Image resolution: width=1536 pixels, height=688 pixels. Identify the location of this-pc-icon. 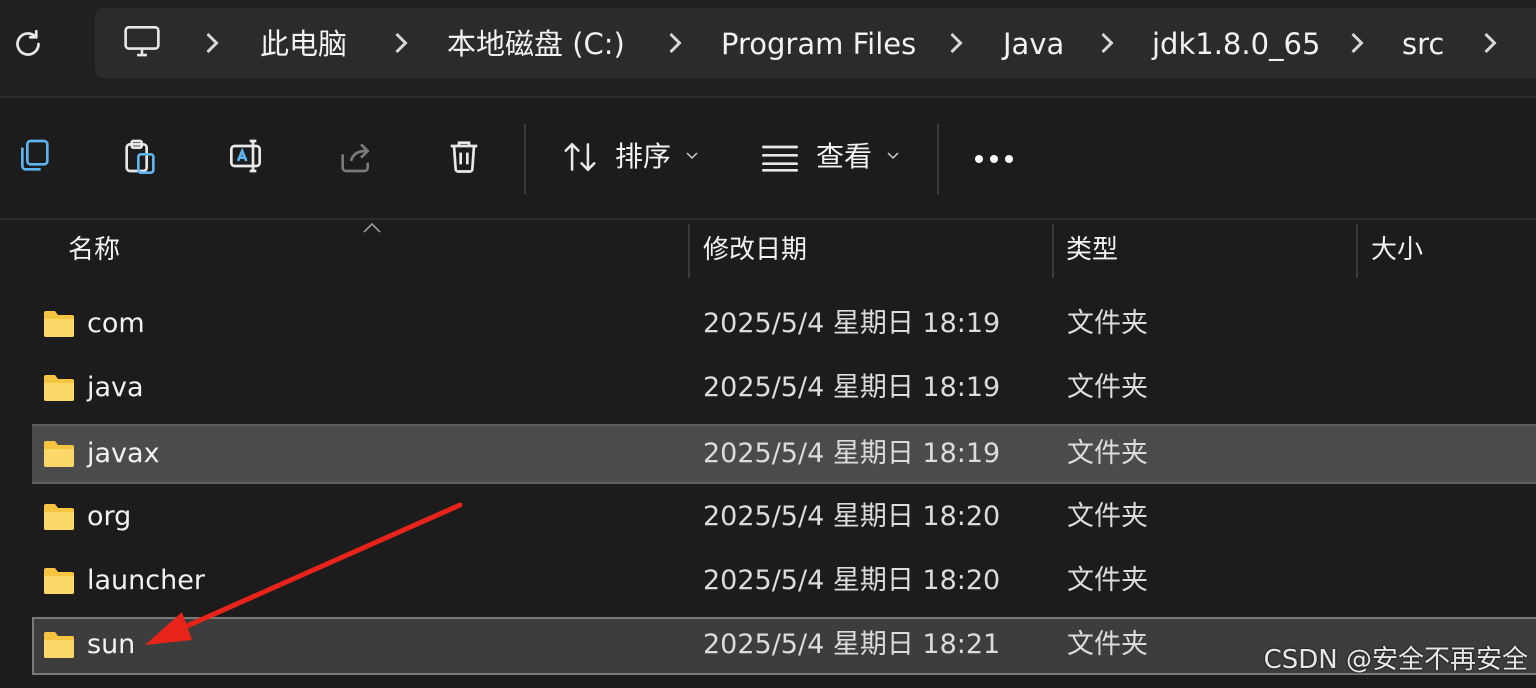
(142, 42).